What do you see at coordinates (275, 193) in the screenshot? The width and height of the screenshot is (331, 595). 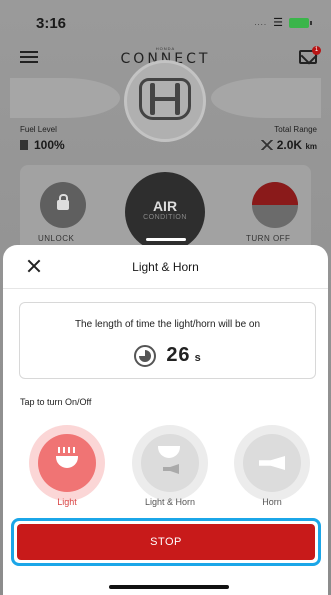 I see `light-horn-icon` at bounding box center [275, 193].